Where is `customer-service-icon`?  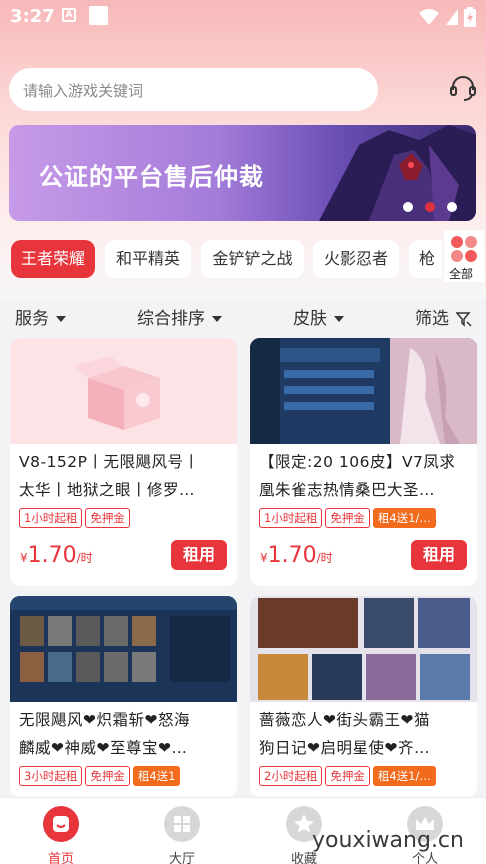
customer-service-icon is located at coordinates (463, 88).